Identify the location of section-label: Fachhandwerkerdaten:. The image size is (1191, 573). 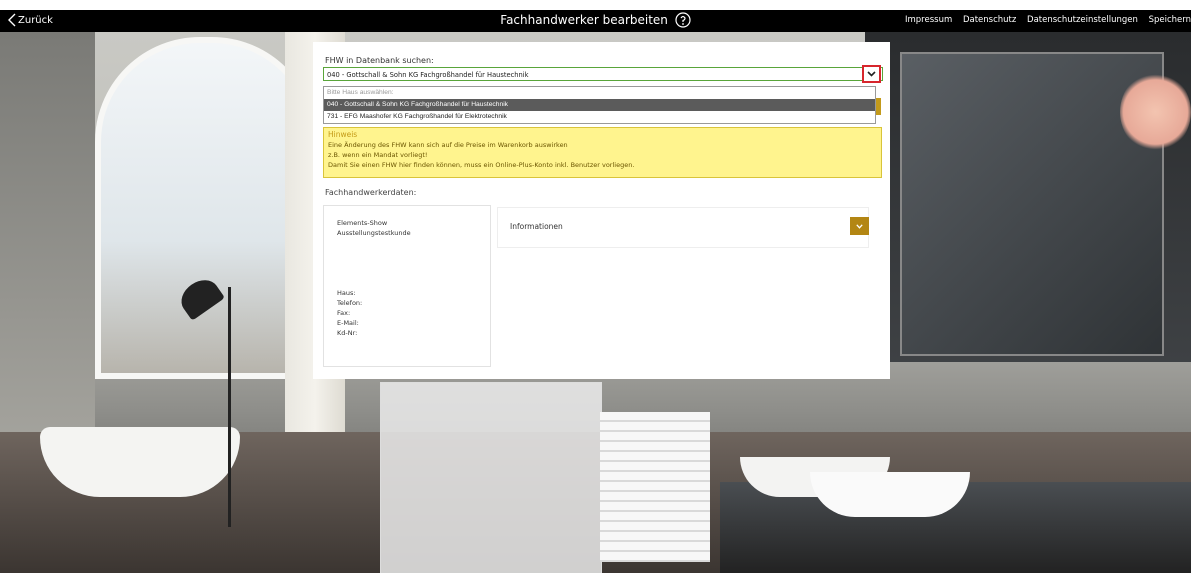
(371, 192).